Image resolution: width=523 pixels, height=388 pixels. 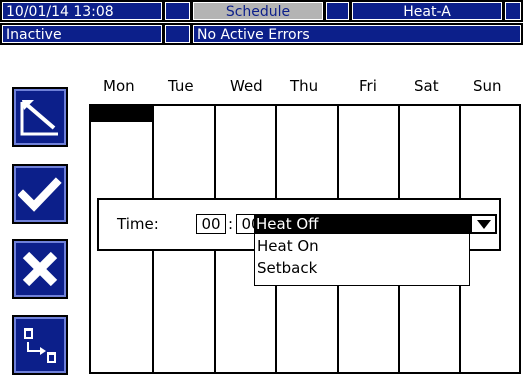 I want to click on chevron-down-icon, so click(x=484, y=224).